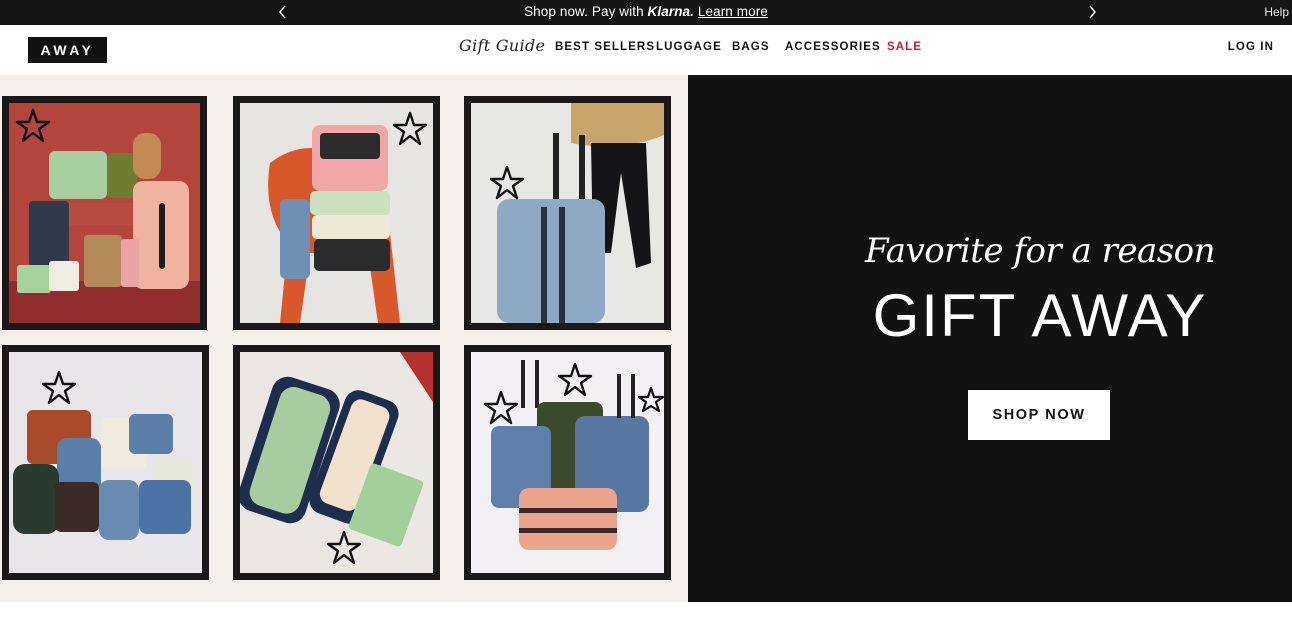 The width and height of the screenshot is (1292, 628). Describe the element at coordinates (689, 47) in the screenshot. I see `nav-luggage: LUGGAGE` at that location.